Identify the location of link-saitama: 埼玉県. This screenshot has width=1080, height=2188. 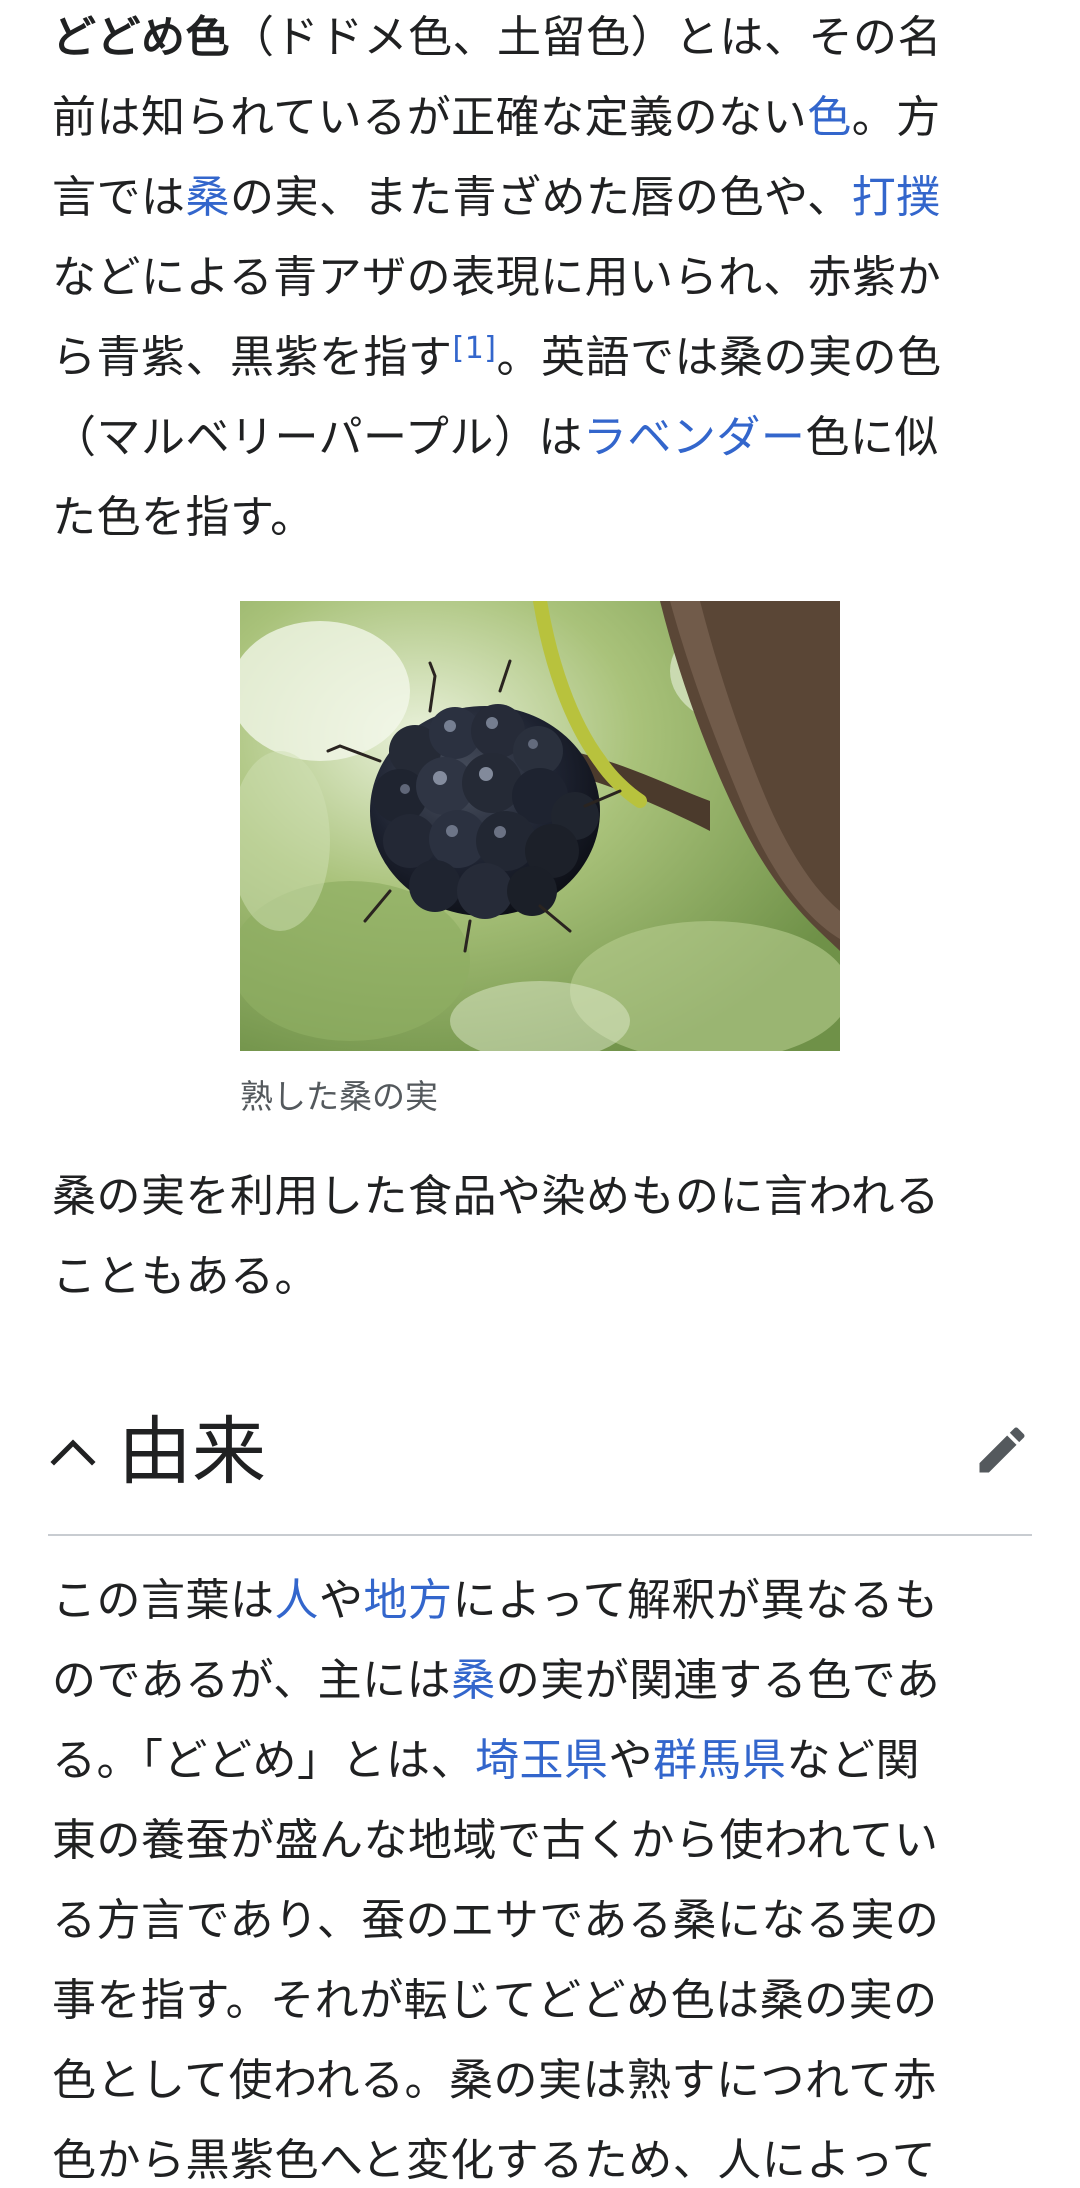
(542, 1760).